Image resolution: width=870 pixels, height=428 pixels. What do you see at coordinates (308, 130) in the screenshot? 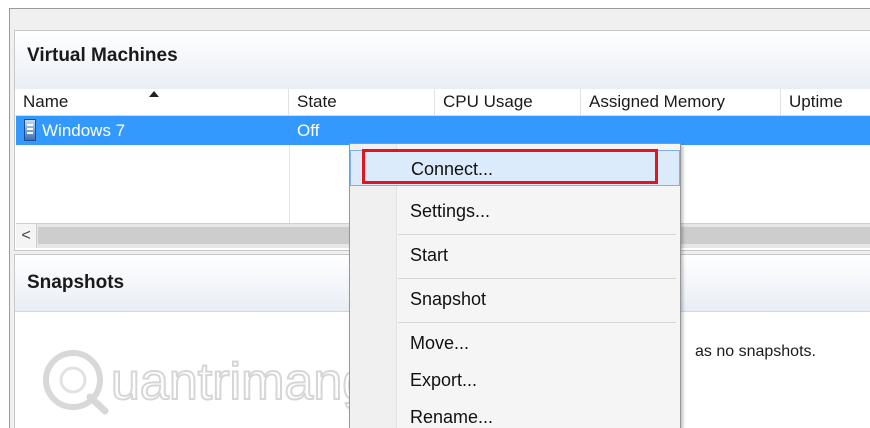
I see `vm-state: Off` at bounding box center [308, 130].